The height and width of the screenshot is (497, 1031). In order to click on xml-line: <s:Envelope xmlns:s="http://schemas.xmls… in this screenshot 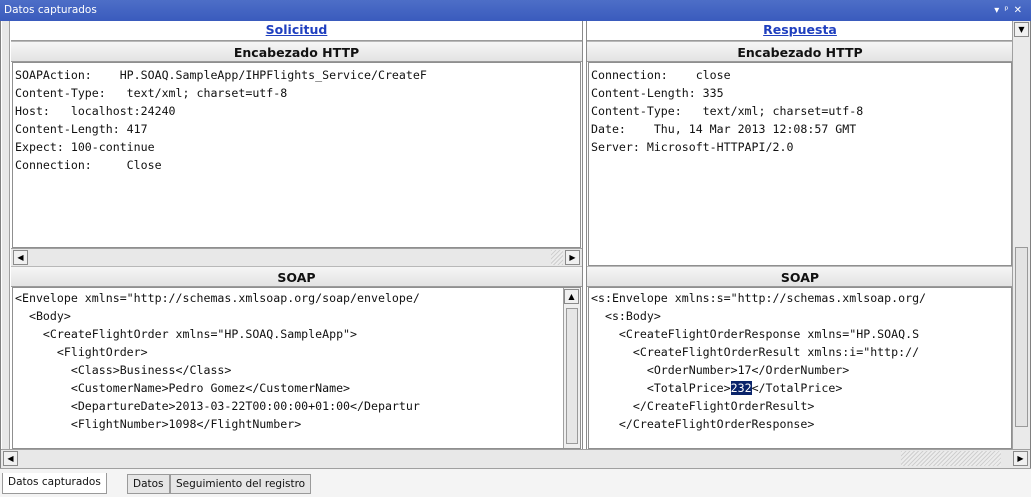, I will do `click(759, 298)`.